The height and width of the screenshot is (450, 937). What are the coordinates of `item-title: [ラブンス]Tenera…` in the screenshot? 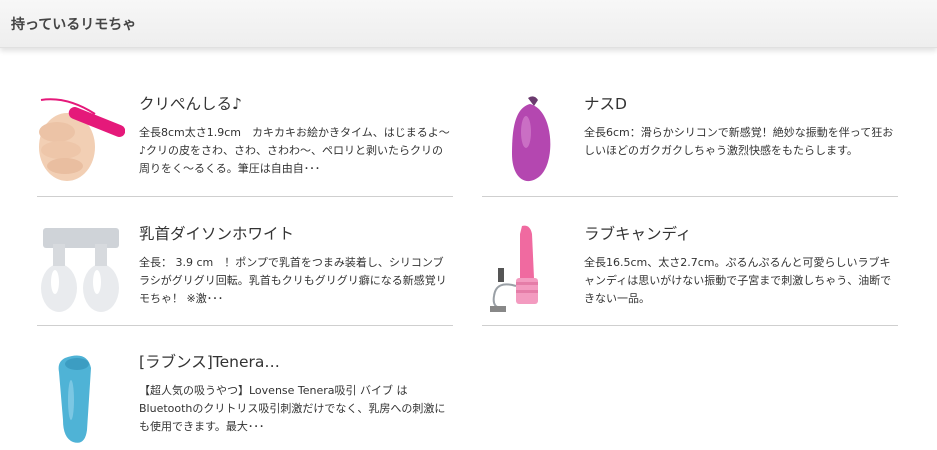 It's located at (296, 361).